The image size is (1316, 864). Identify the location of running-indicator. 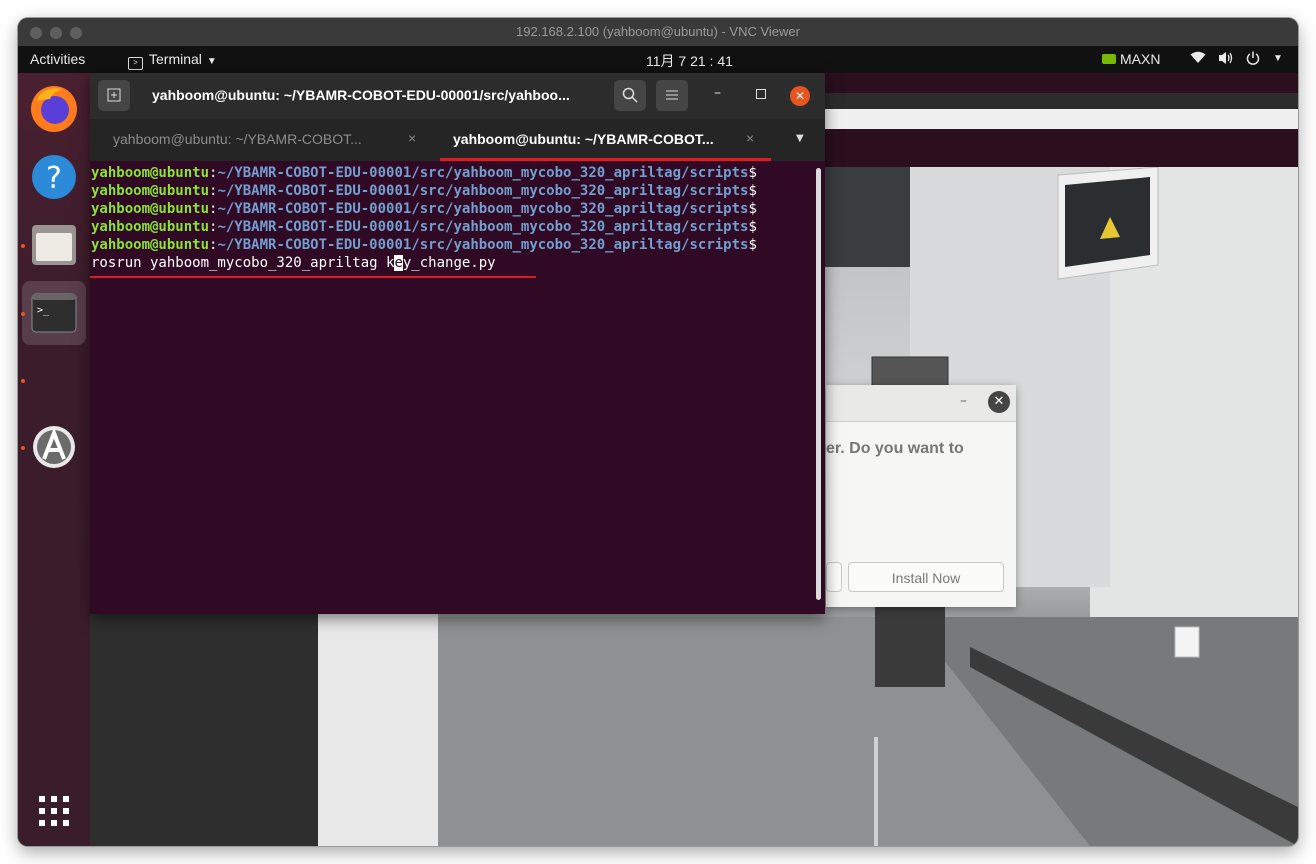
(23, 381).